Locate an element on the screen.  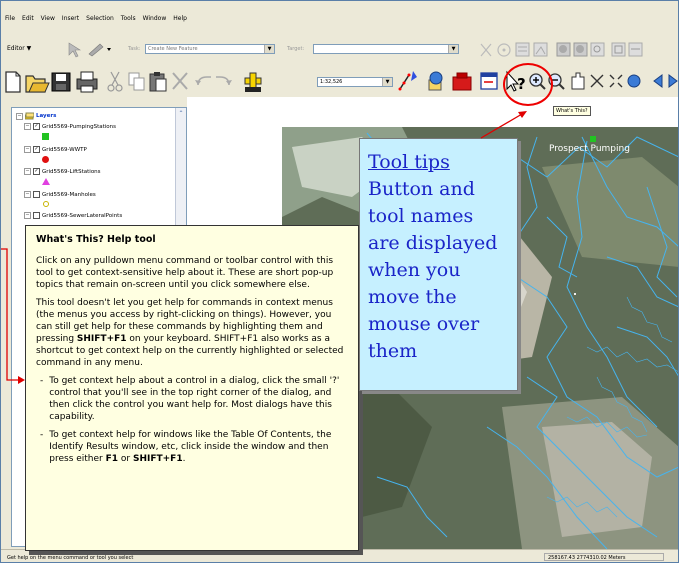
fixed-zoom-in-icon is located at coordinates (597, 81).